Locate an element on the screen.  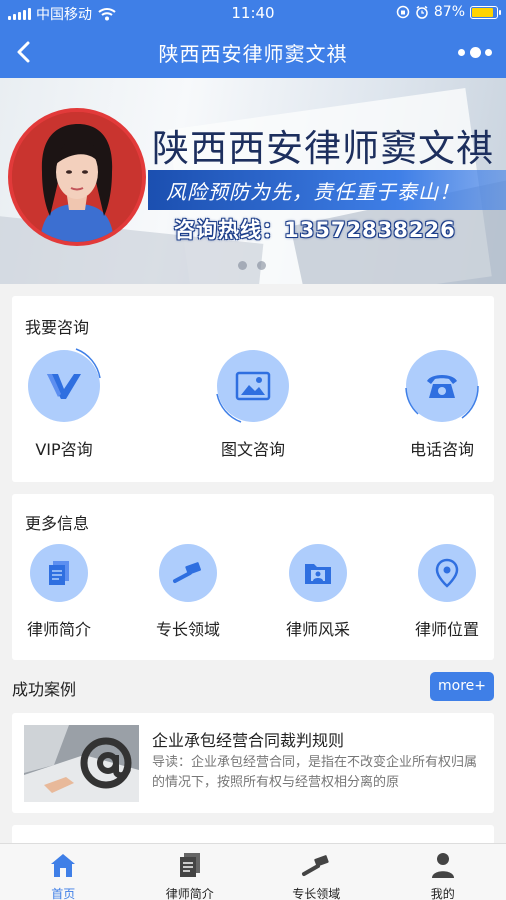
consult-label: 电话咨询 is located at coordinates (441, 449).